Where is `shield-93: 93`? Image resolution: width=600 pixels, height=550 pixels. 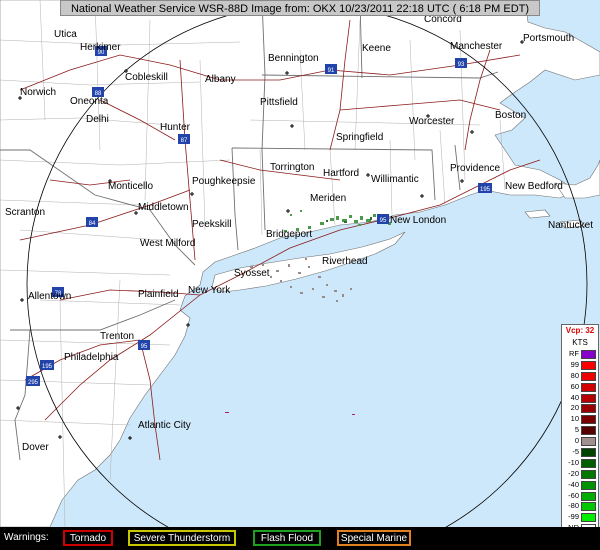 shield-93: 93 is located at coordinates (461, 63).